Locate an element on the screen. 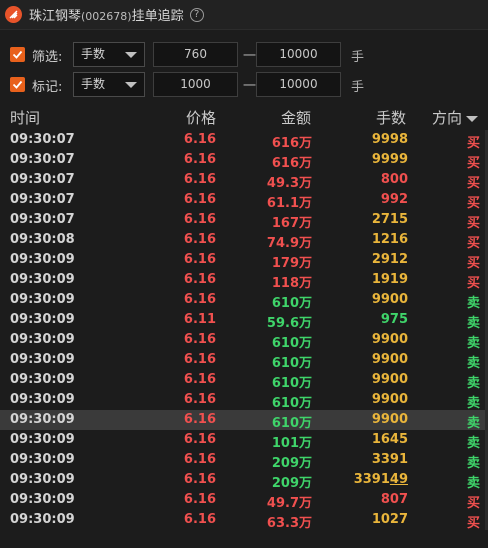 The width and height of the screenshot is (488, 548). cell-qty: 975 is located at coordinates (394, 319).